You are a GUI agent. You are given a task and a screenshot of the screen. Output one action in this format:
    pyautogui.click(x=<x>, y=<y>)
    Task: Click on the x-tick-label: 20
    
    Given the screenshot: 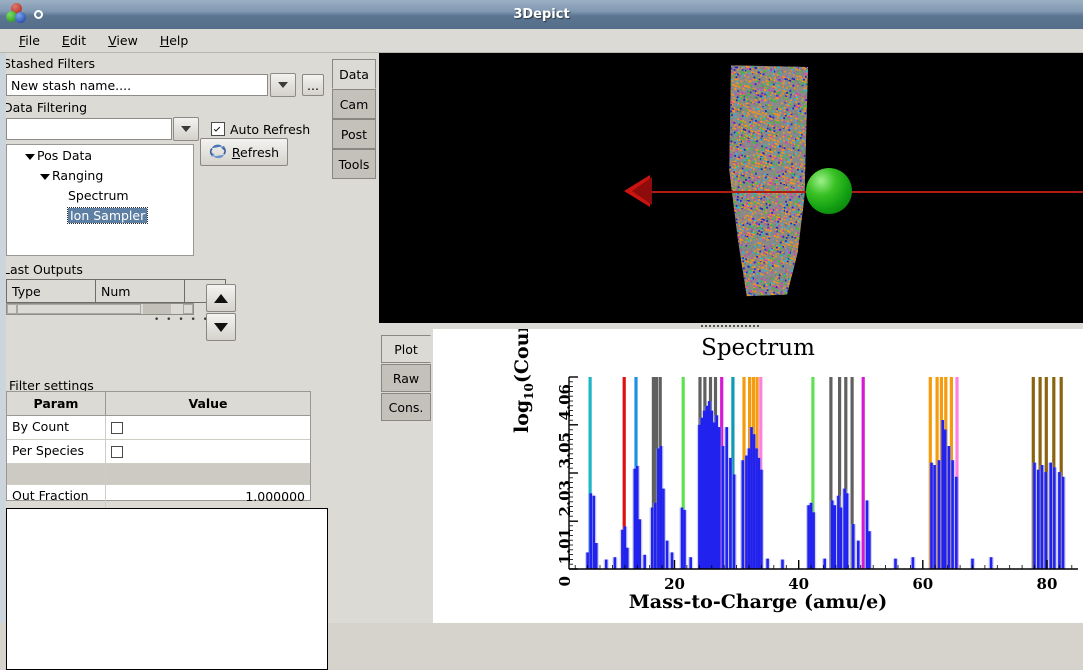 What is the action you would take?
    pyautogui.click(x=675, y=584)
    